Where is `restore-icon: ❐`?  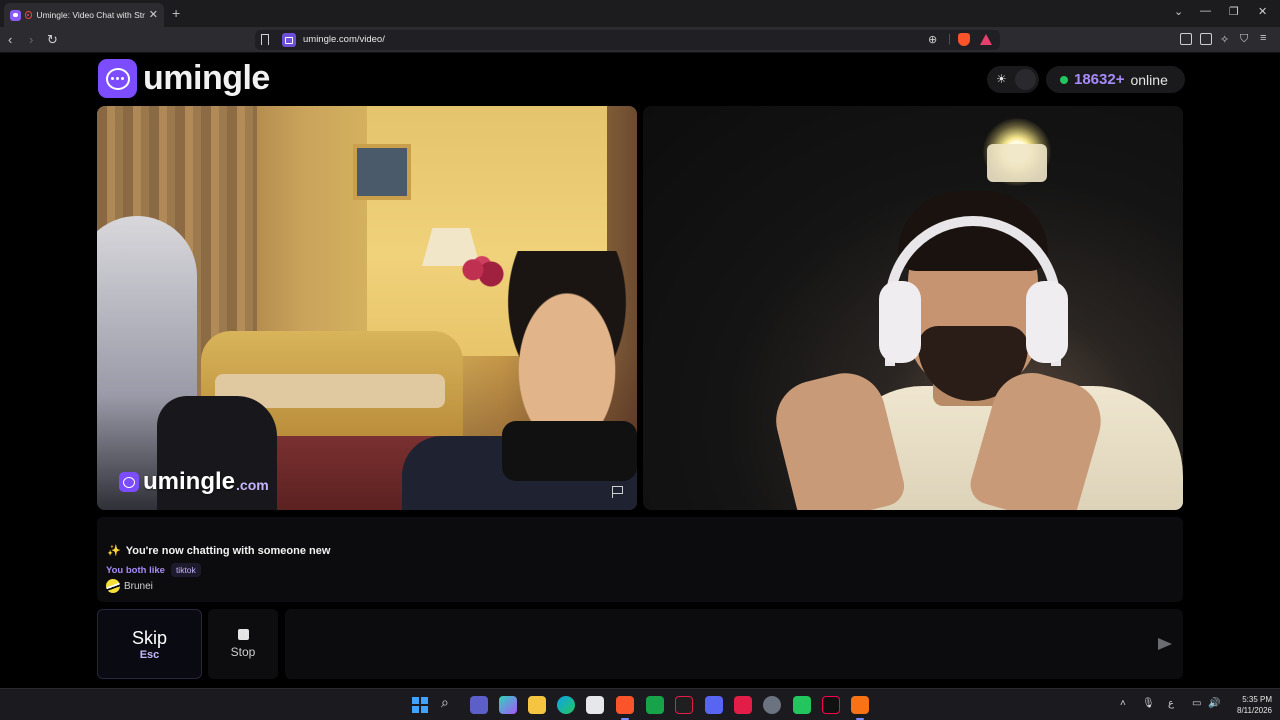 restore-icon: ❐ is located at coordinates (1234, 11).